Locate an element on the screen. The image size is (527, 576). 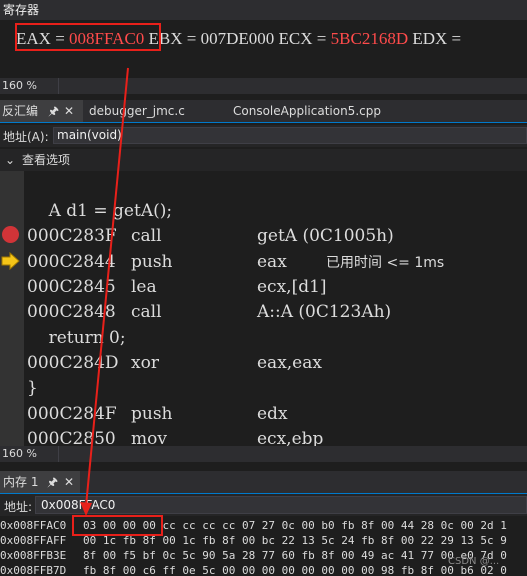
annotation-arrow is located at coordinates (104, 291).